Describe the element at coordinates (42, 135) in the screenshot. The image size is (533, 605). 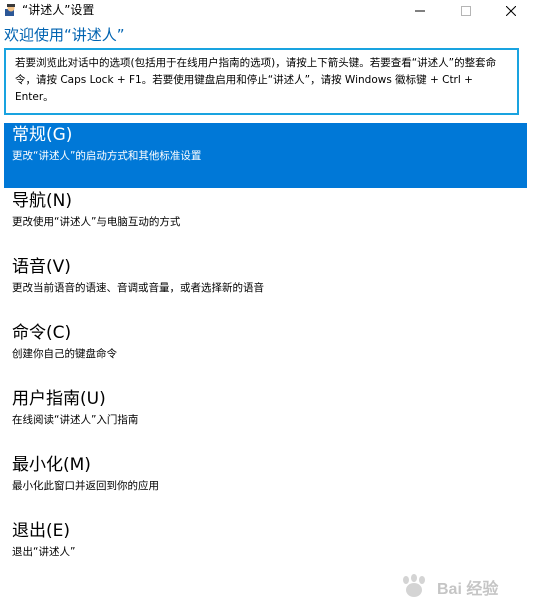
I see `menu-item-label: 常规(G)` at that location.